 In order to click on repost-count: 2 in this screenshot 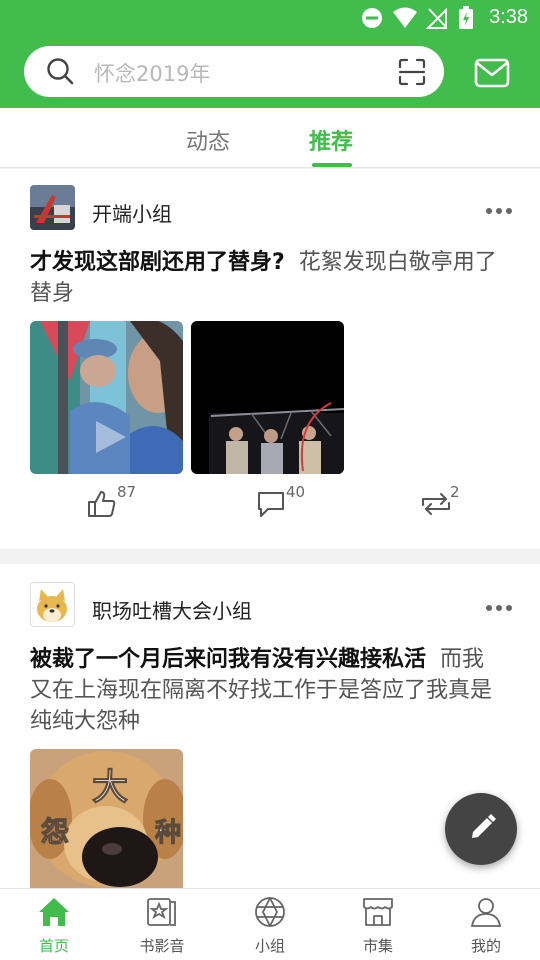, I will do `click(455, 492)`.